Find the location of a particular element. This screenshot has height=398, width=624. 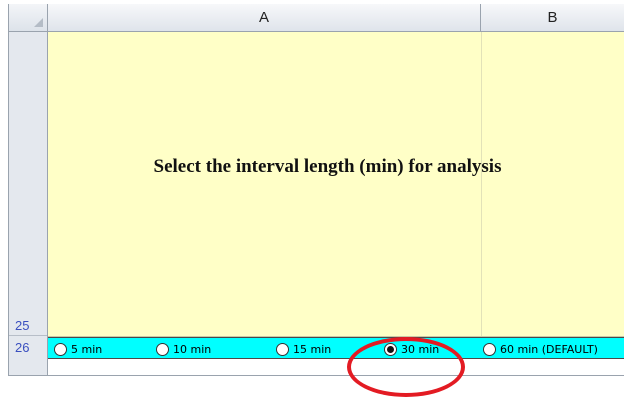

option-label: 15 min is located at coordinates (312, 349).